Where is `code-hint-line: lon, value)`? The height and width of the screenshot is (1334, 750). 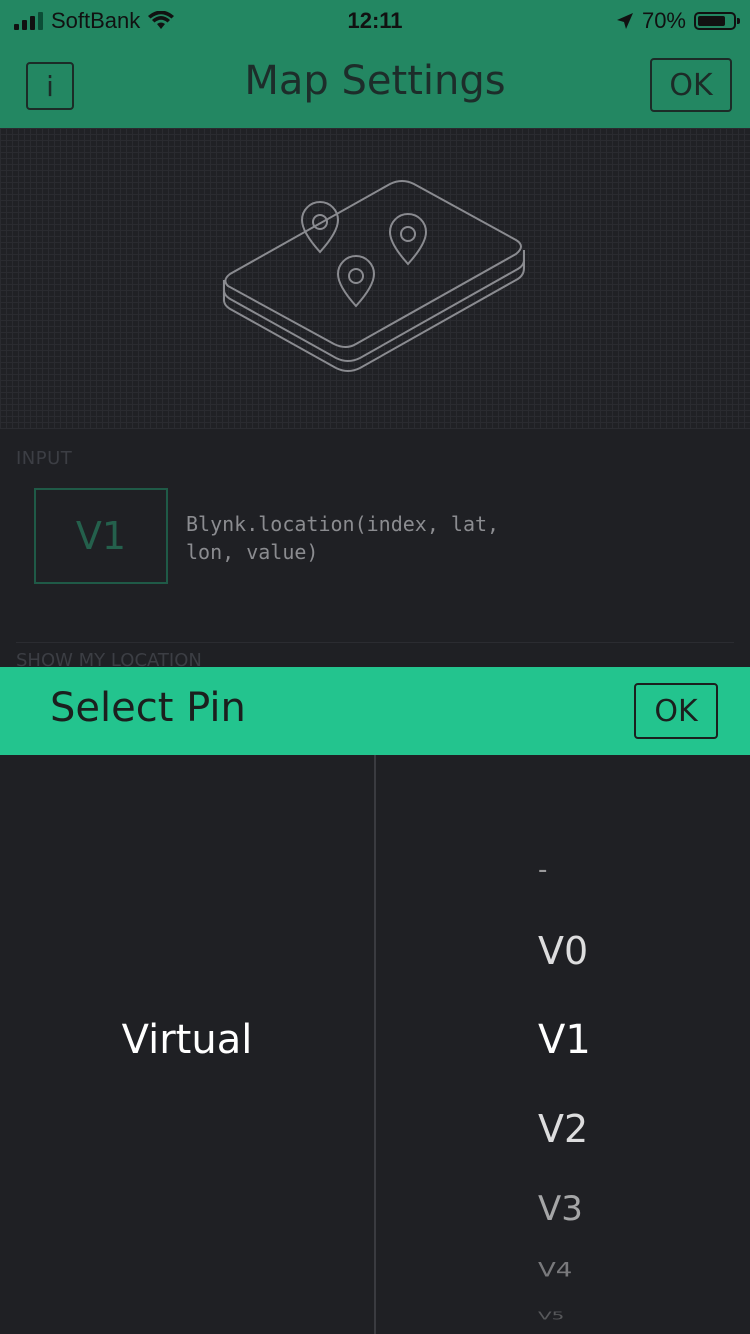 code-hint-line: lon, value) is located at coordinates (252, 552).